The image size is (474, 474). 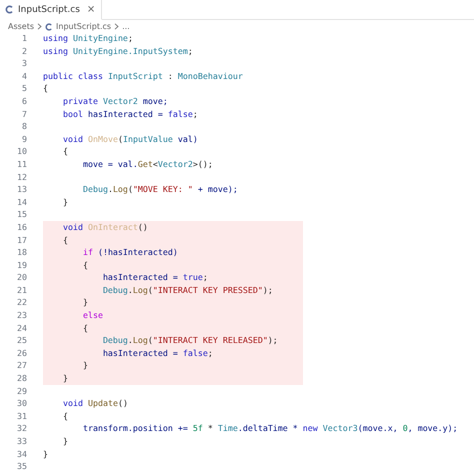 I want to click on code-line: bool hasInteracted = false;, so click(x=130, y=114).